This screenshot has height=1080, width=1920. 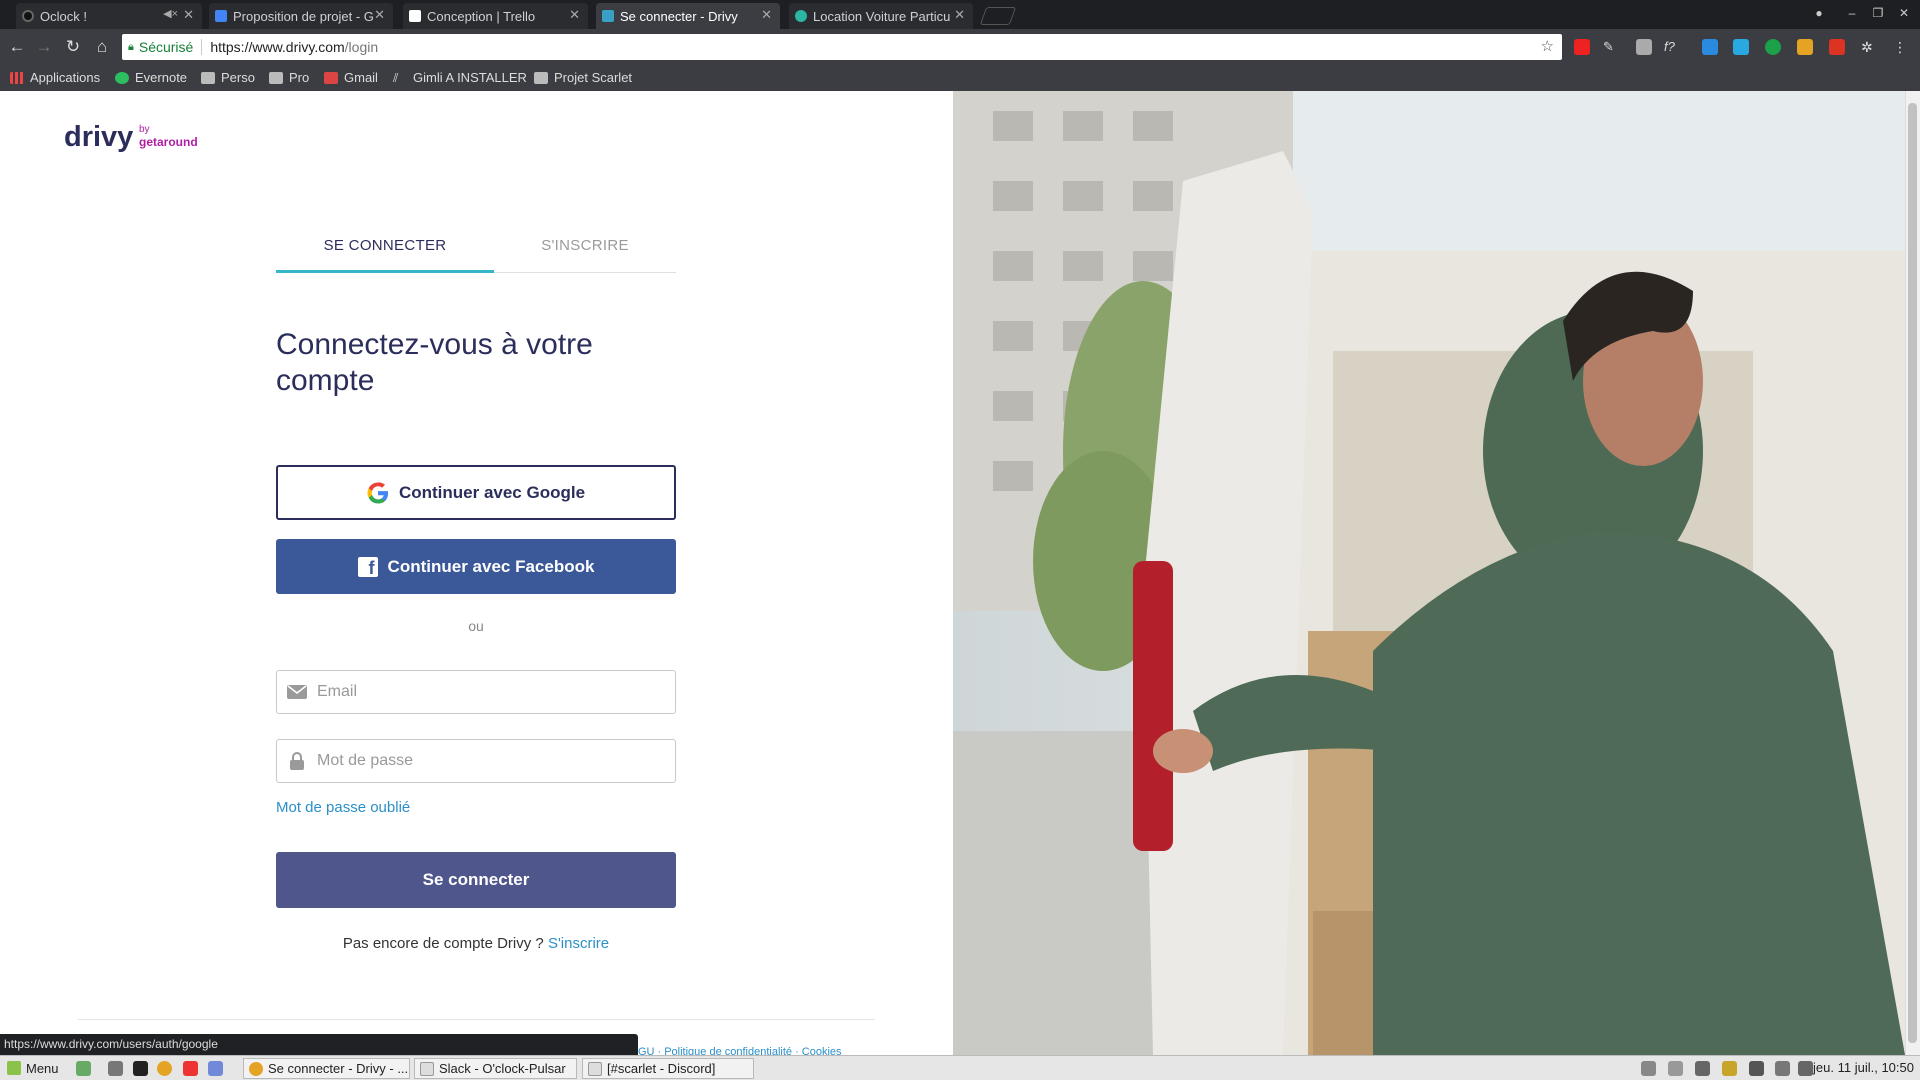 What do you see at coordinates (1648, 1068) in the screenshot?
I see `discord-tray-icon` at bounding box center [1648, 1068].